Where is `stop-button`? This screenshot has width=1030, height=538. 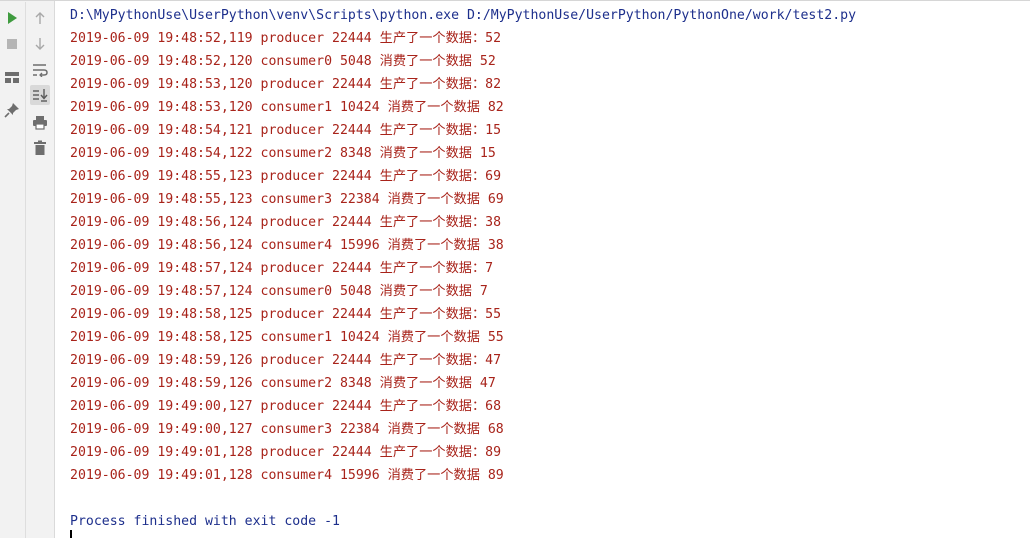
stop-button is located at coordinates (12, 44).